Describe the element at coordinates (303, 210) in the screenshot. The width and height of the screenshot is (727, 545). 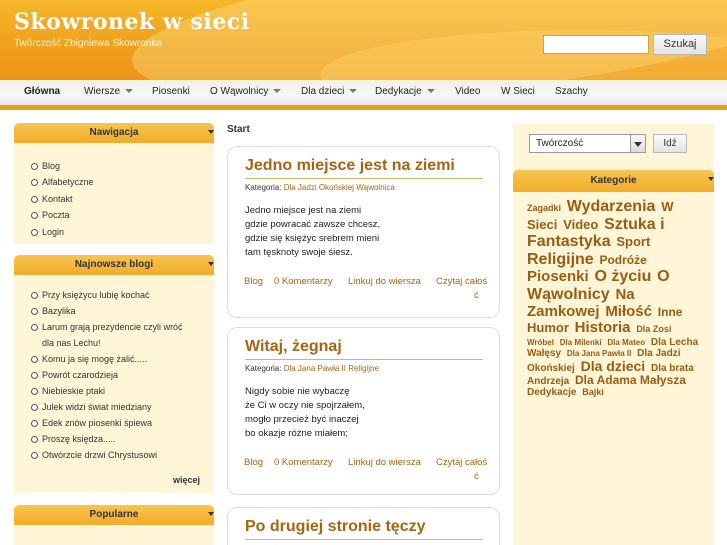
I see `excerpt-line: Jedno miejsce jest na ziemi` at that location.